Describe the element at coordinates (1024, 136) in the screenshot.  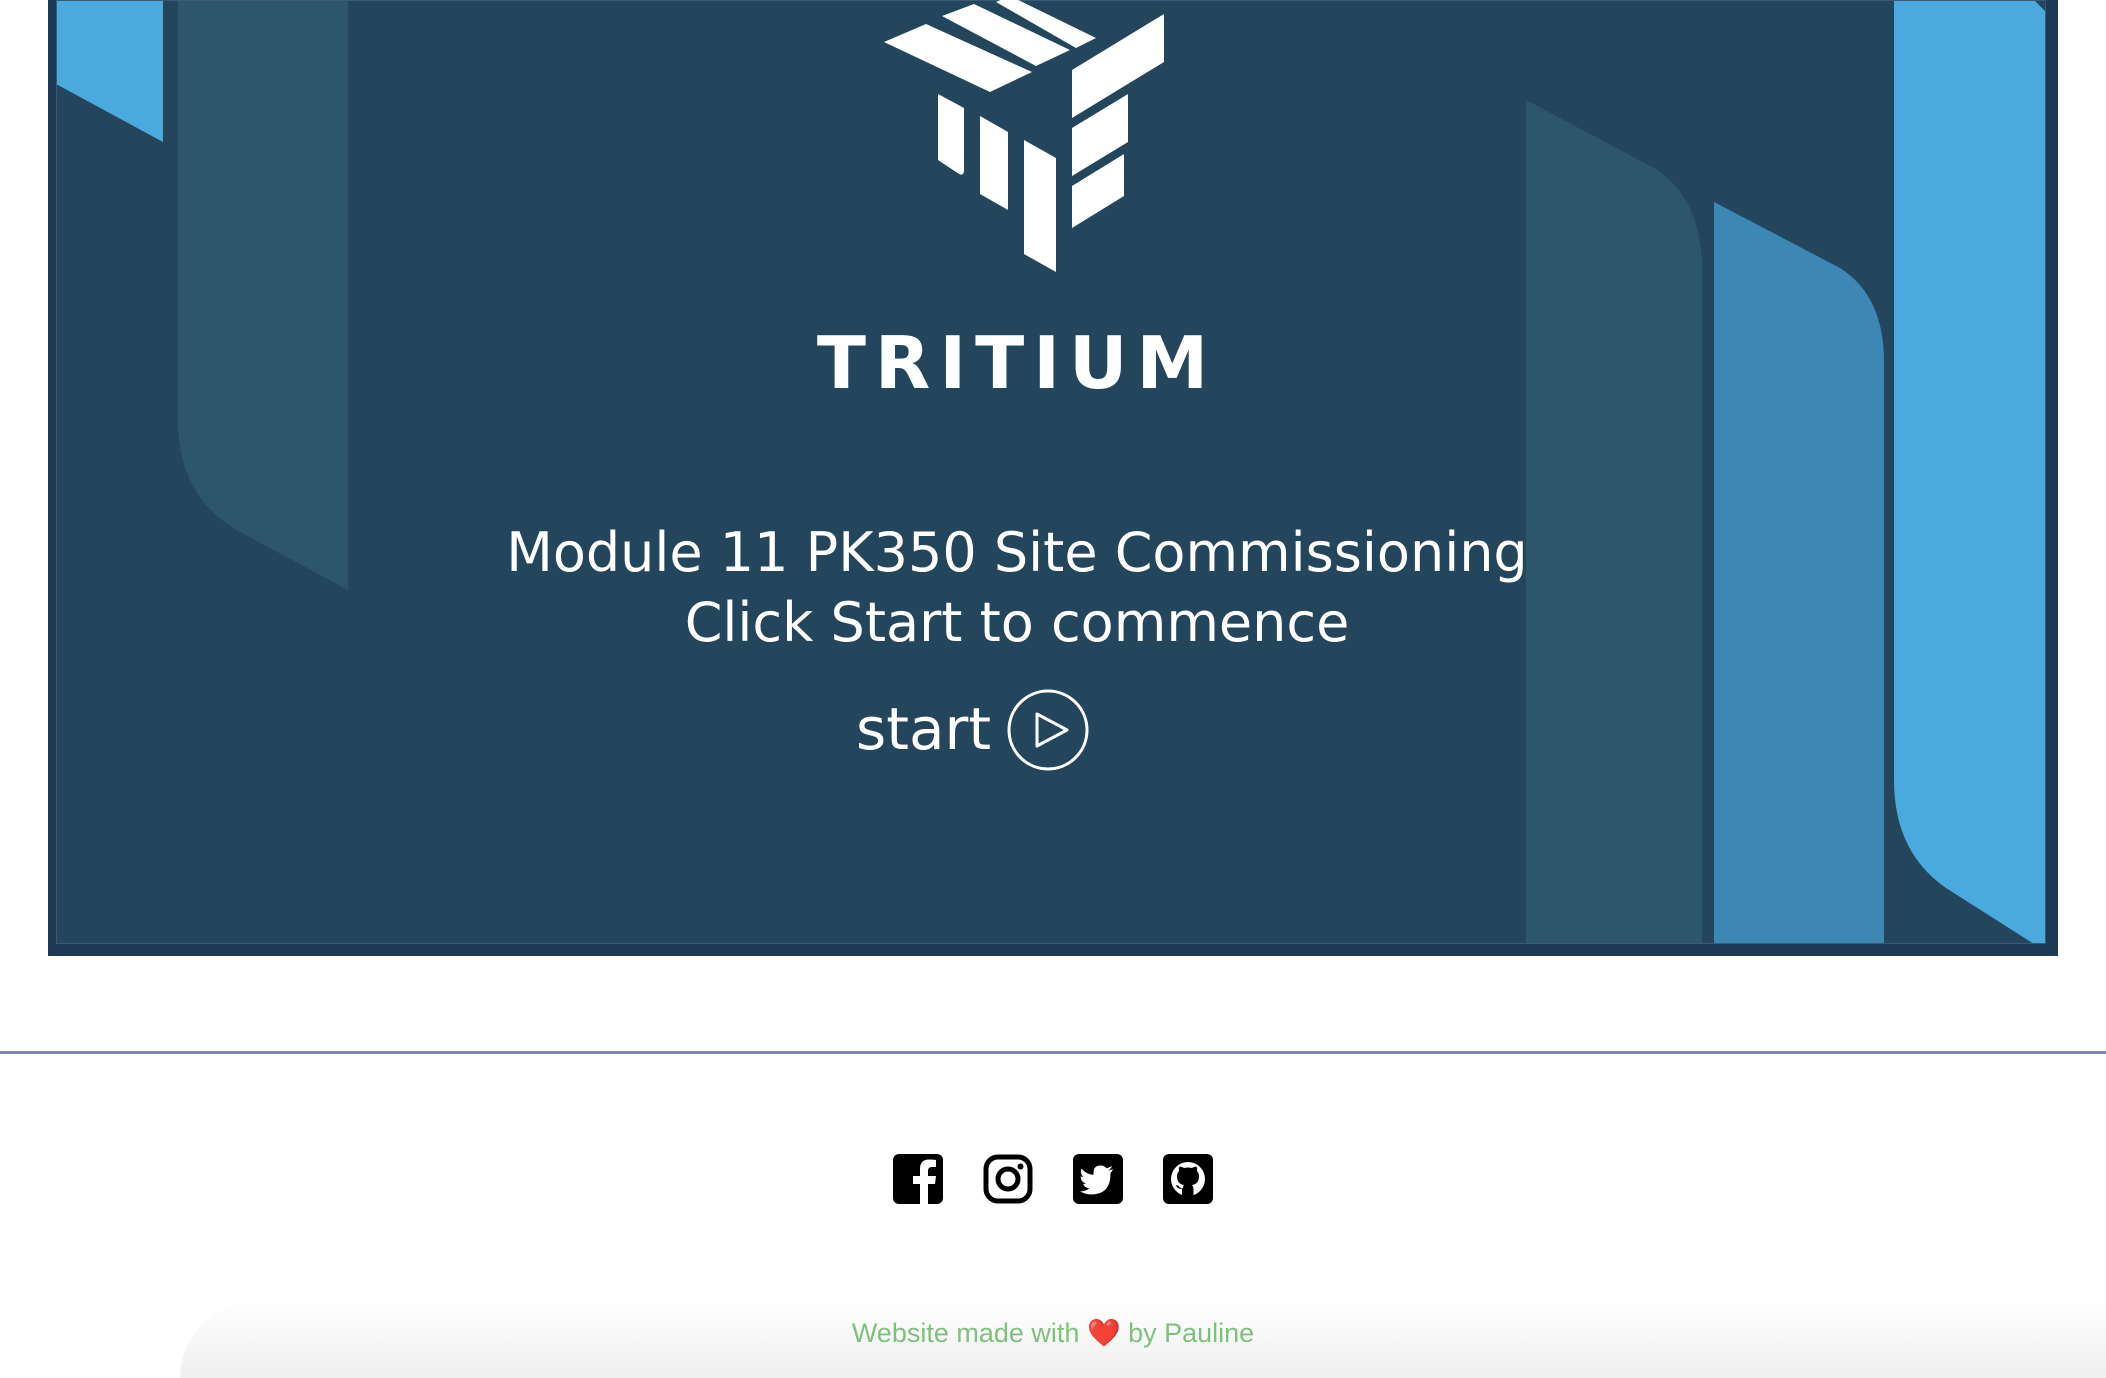
I see `tritium-logo-icon` at that location.